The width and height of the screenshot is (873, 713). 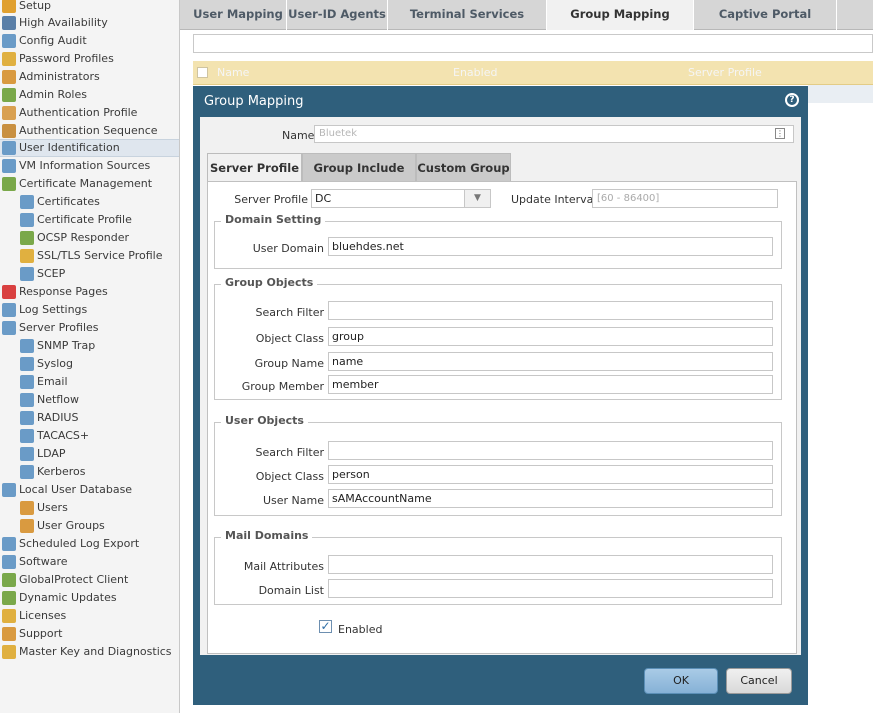 I want to click on group-object-class-field: group, so click(x=550, y=336).